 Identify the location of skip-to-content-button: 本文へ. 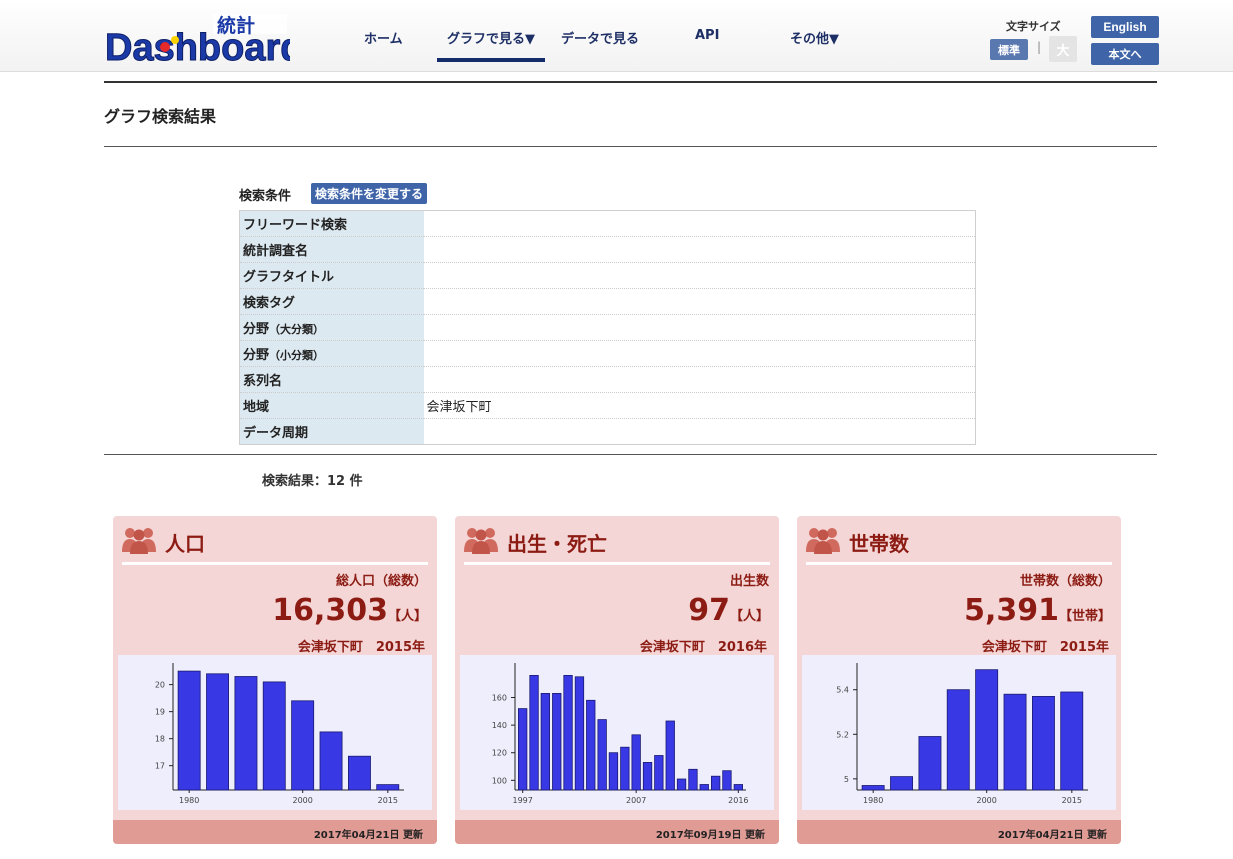
(1125, 54).